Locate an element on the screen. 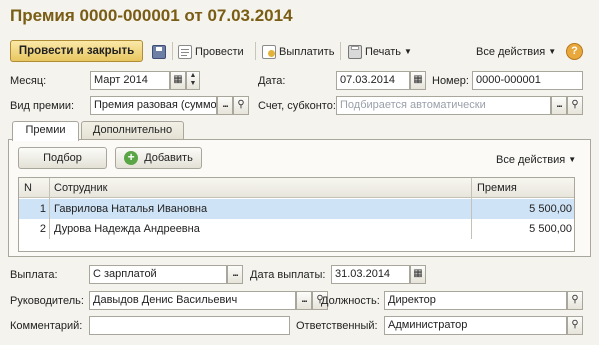 The image size is (599, 345). number-field: 0000-000001 is located at coordinates (527, 80).